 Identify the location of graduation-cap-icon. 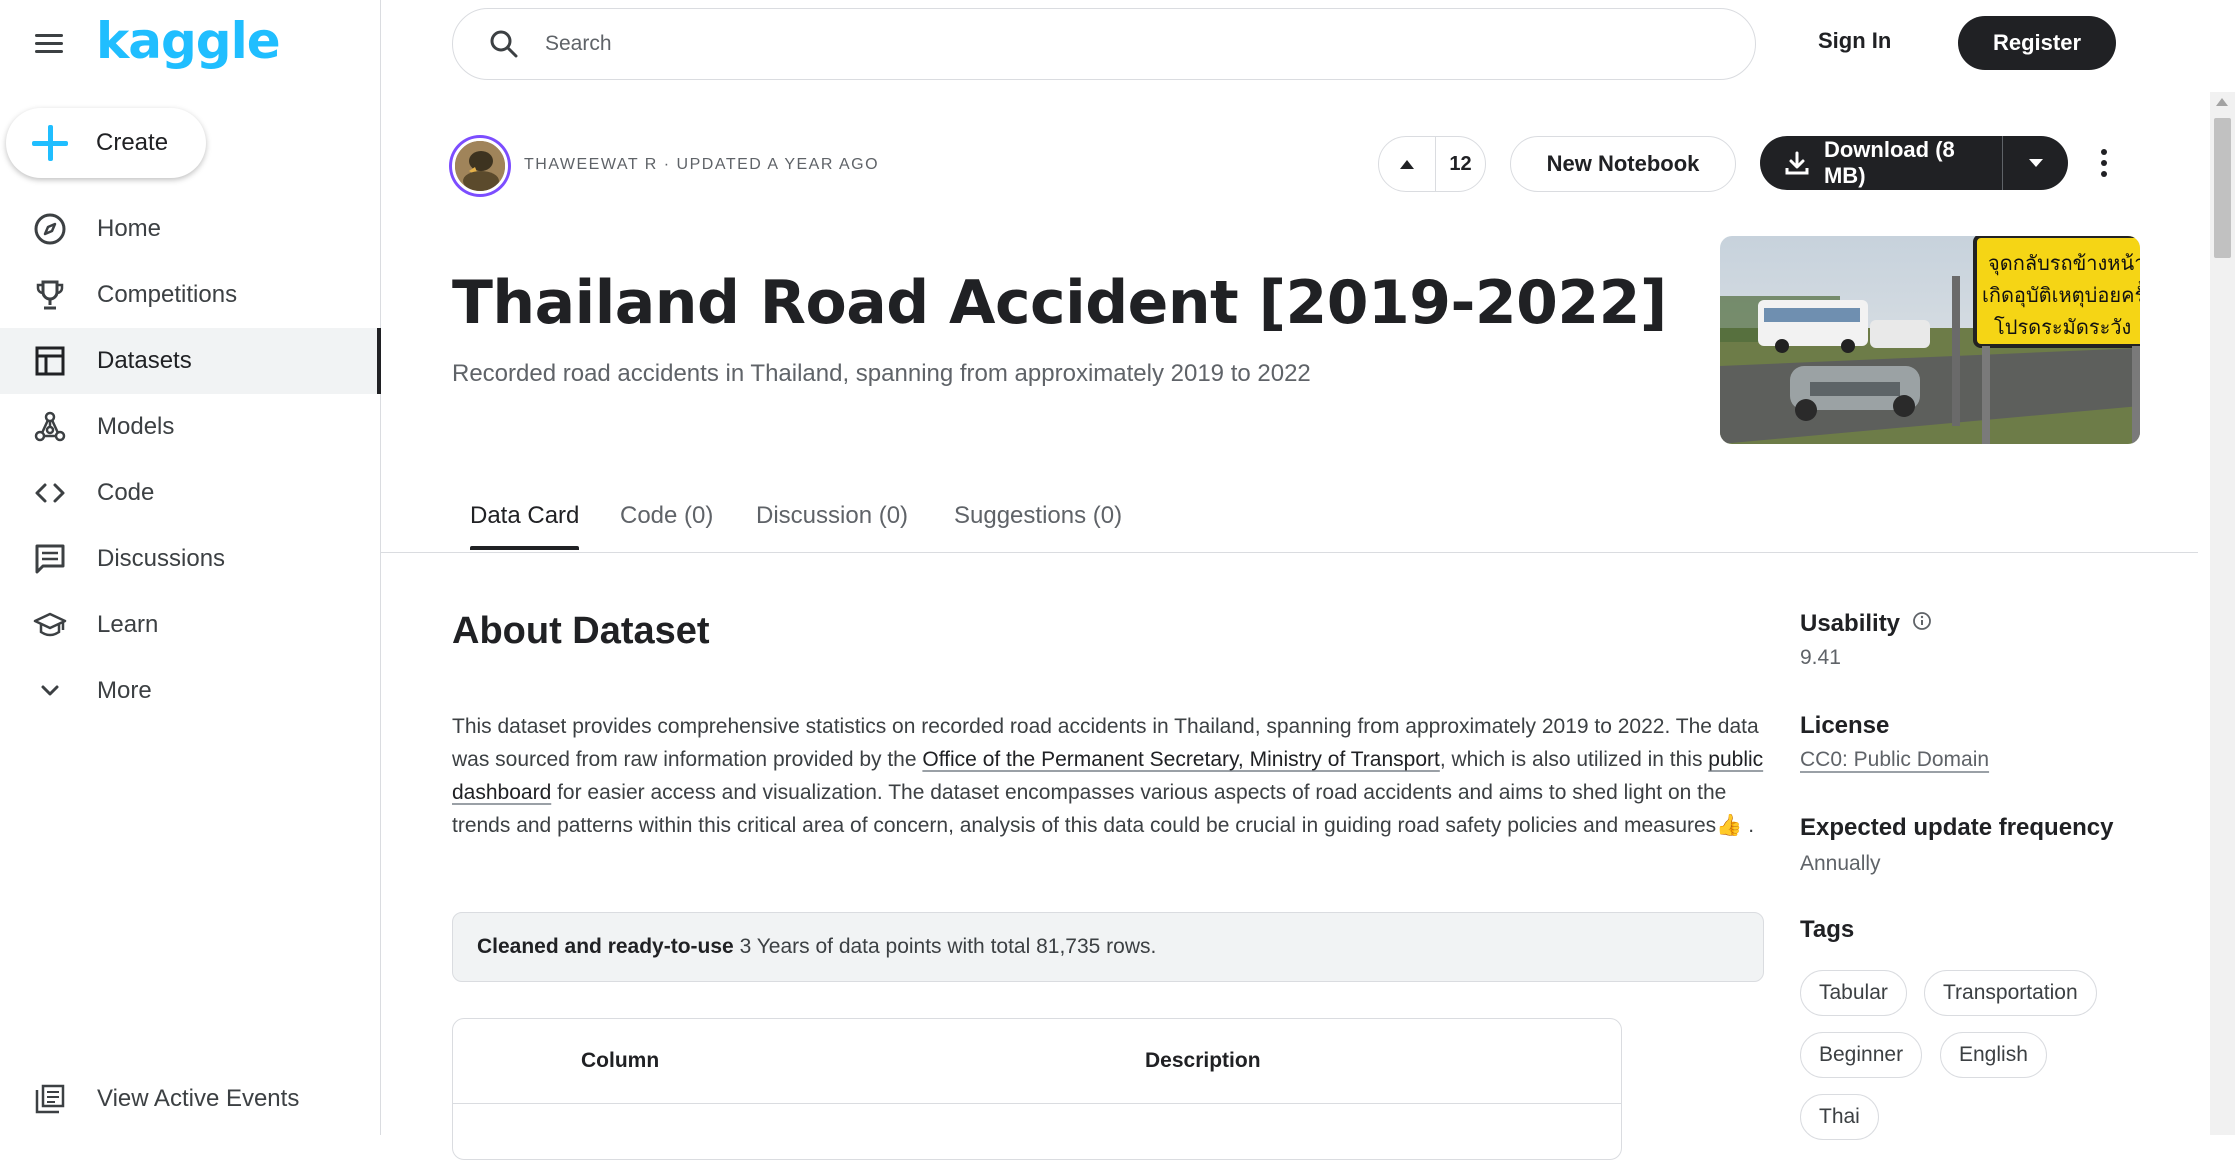
(50, 625).